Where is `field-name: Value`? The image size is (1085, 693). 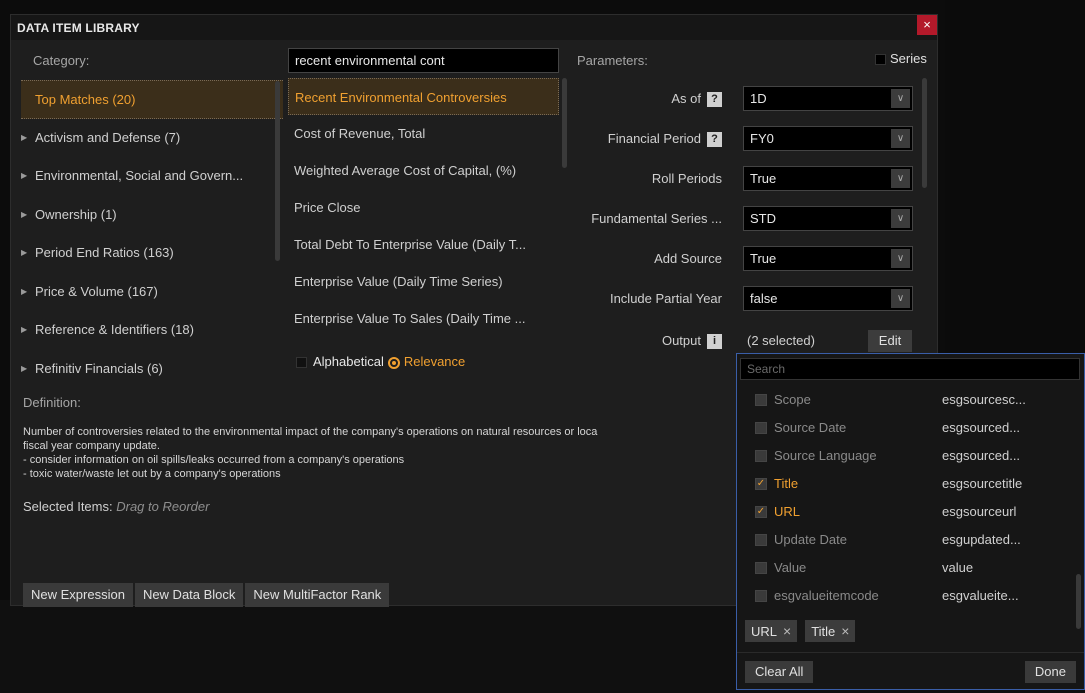
field-name: Value is located at coordinates (790, 567).